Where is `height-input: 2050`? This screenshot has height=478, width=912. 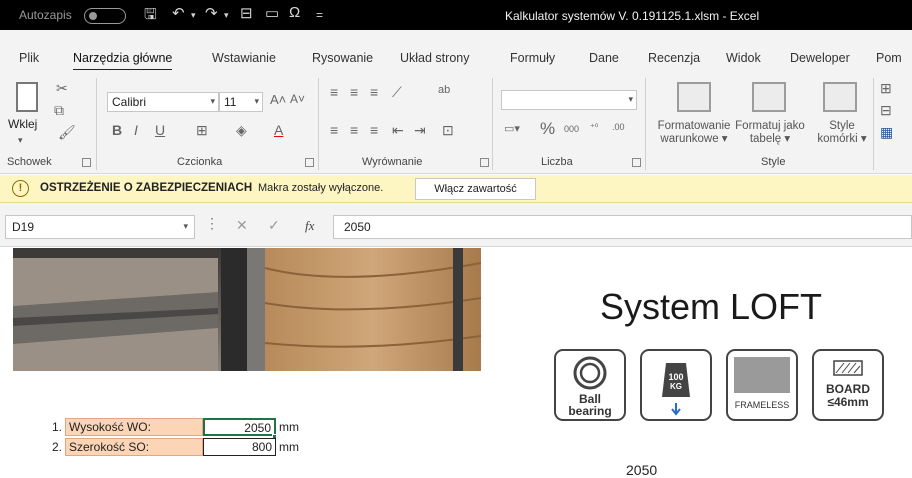
height-input: 2050 is located at coordinates (239, 427).